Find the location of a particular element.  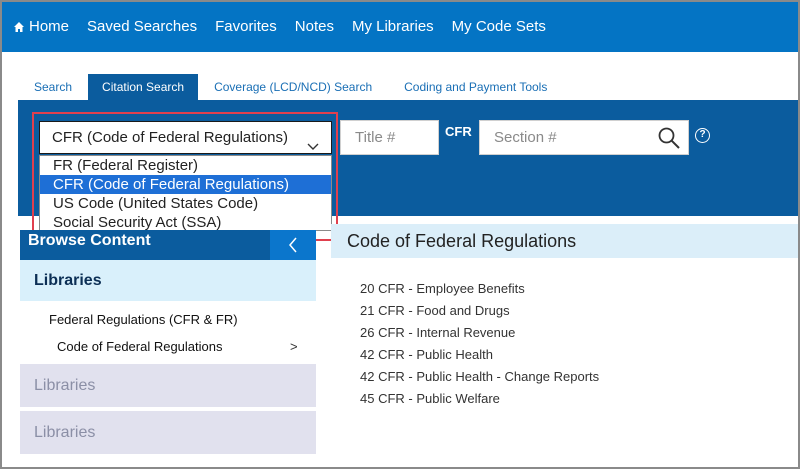

page-title: Code of Federal Regulations is located at coordinates (564, 241).